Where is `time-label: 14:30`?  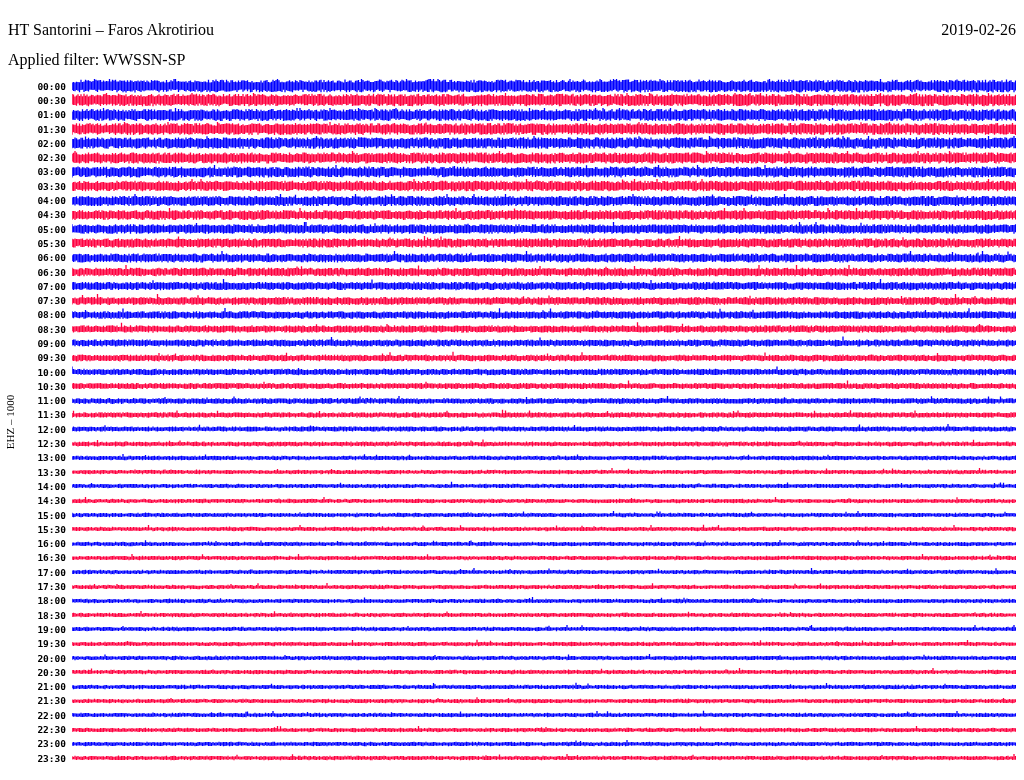
time-label: 14:30 is located at coordinates (51, 501).